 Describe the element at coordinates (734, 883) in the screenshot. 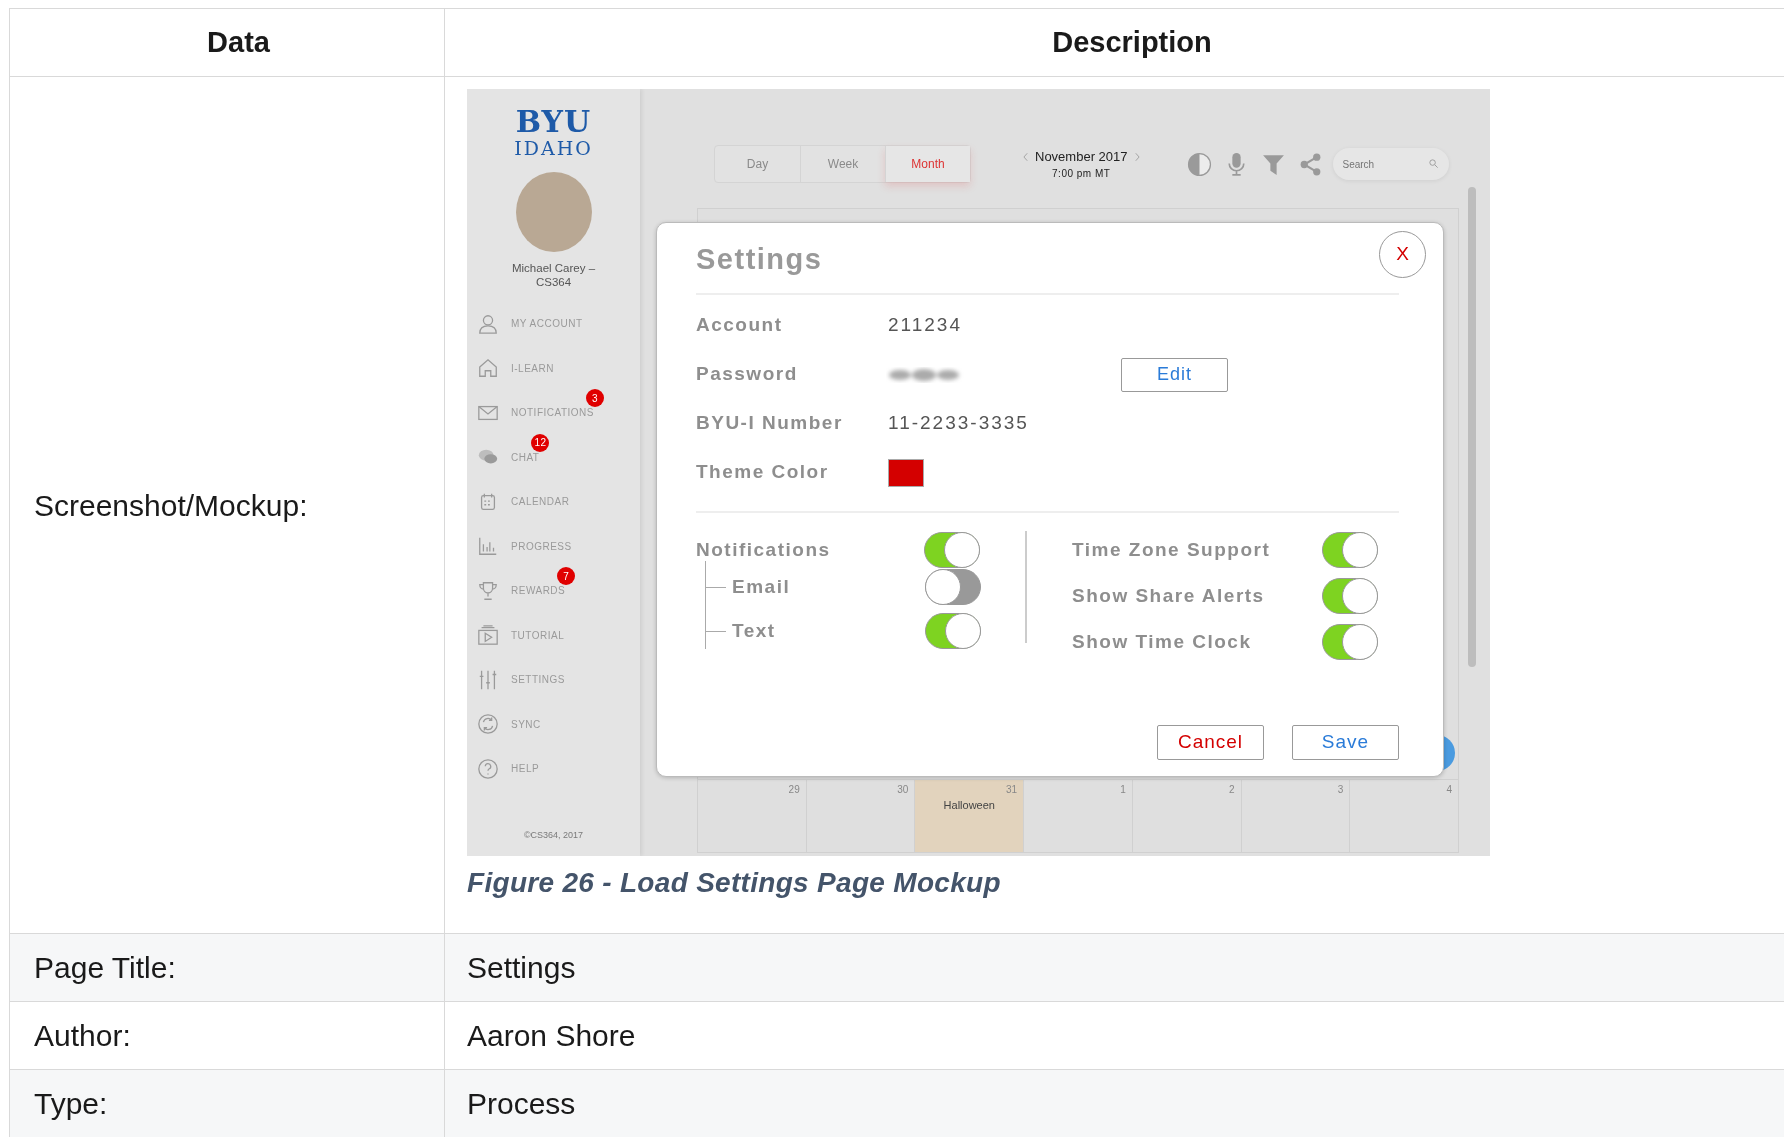

I see `figure-caption: Figure 26 - Load Settings Page Mockup` at that location.